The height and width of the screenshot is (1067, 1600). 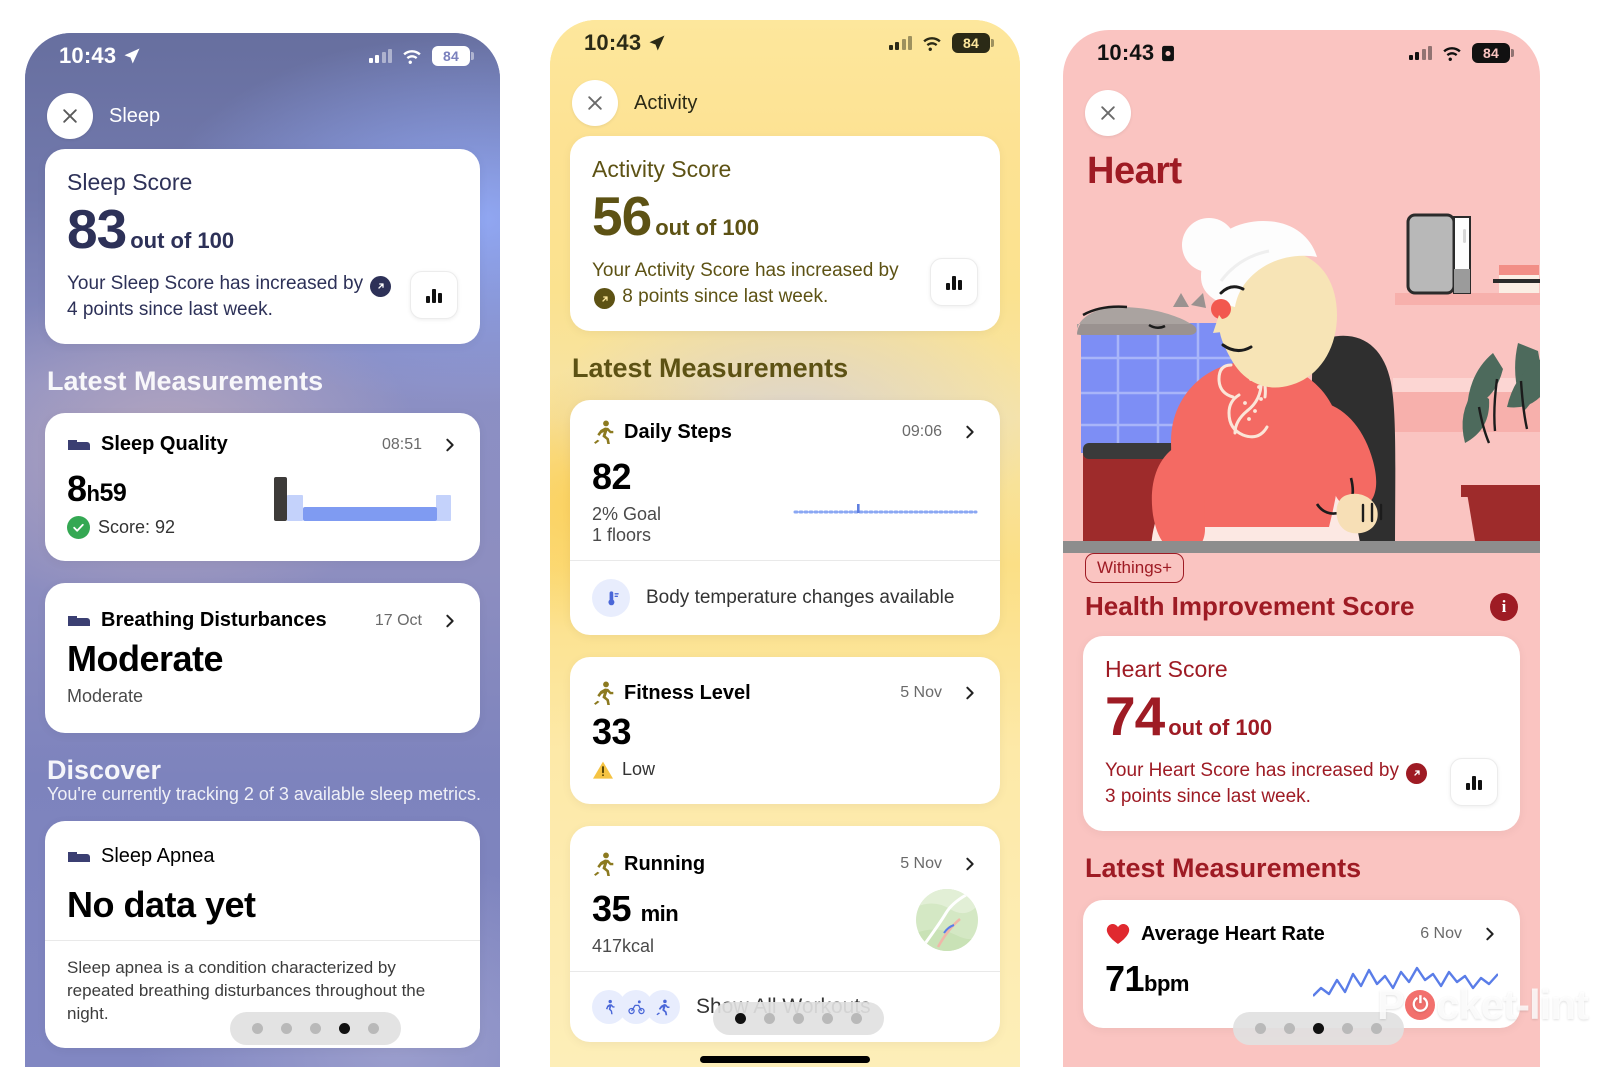 What do you see at coordinates (97, 229) in the screenshot?
I see `sleep-score-value: 83` at bounding box center [97, 229].